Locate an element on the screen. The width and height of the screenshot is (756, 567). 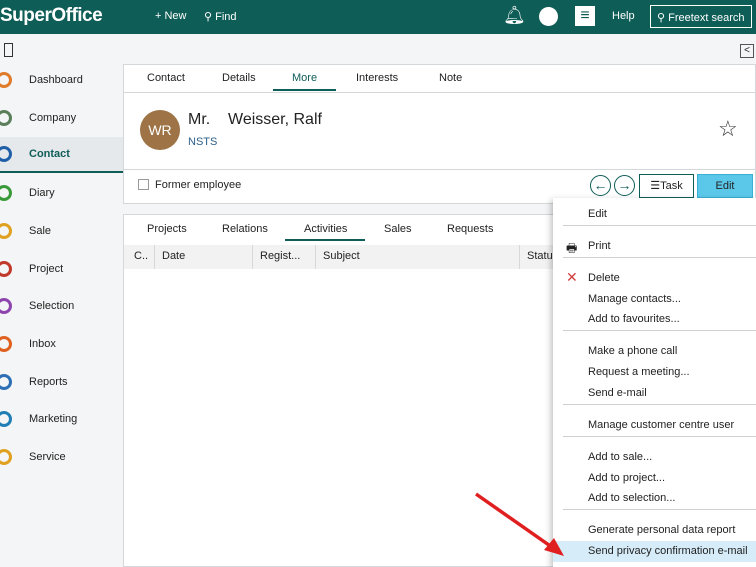
column-header: C.. is located at coordinates (141, 257).